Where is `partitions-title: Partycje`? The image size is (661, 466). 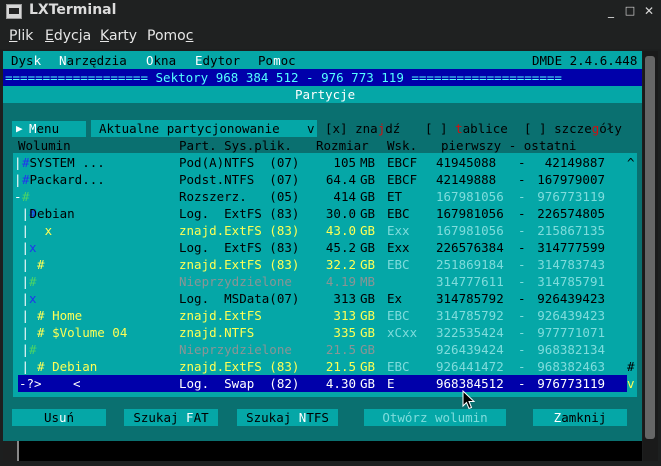 partitions-title: Partycje is located at coordinates (325, 94).